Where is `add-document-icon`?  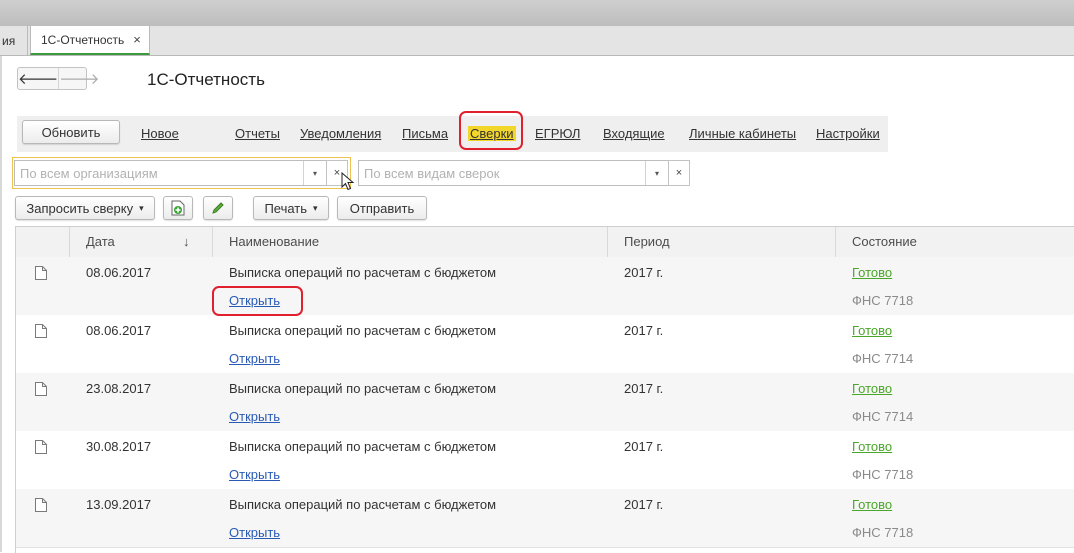
add-document-icon is located at coordinates (178, 208).